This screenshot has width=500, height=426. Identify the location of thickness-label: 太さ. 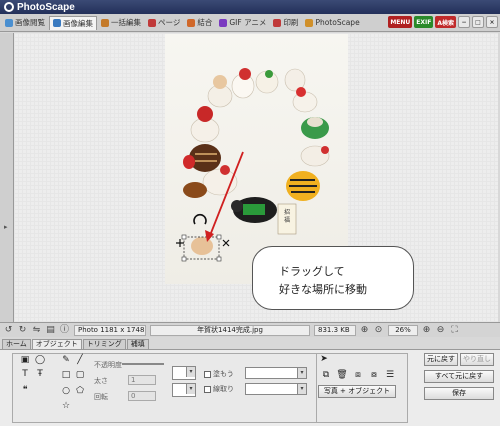
(101, 381).